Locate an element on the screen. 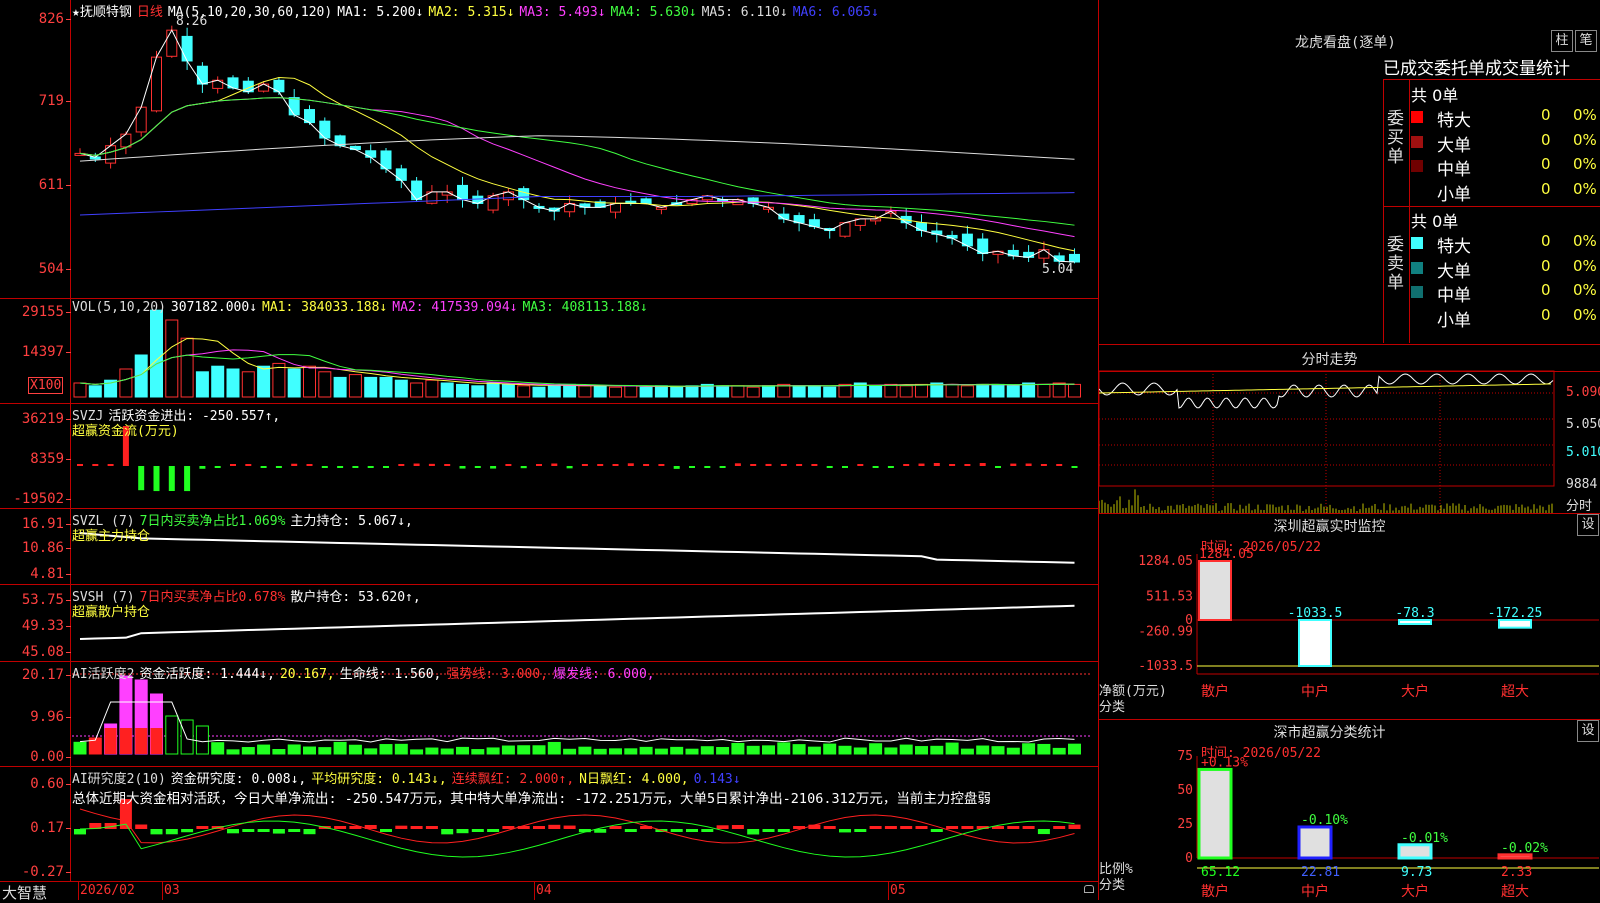 This screenshot has height=903, width=1600. intraday-panel: 分时走势 5.090 5.050 5.010 9884 分时 is located at coordinates (1349, 429).